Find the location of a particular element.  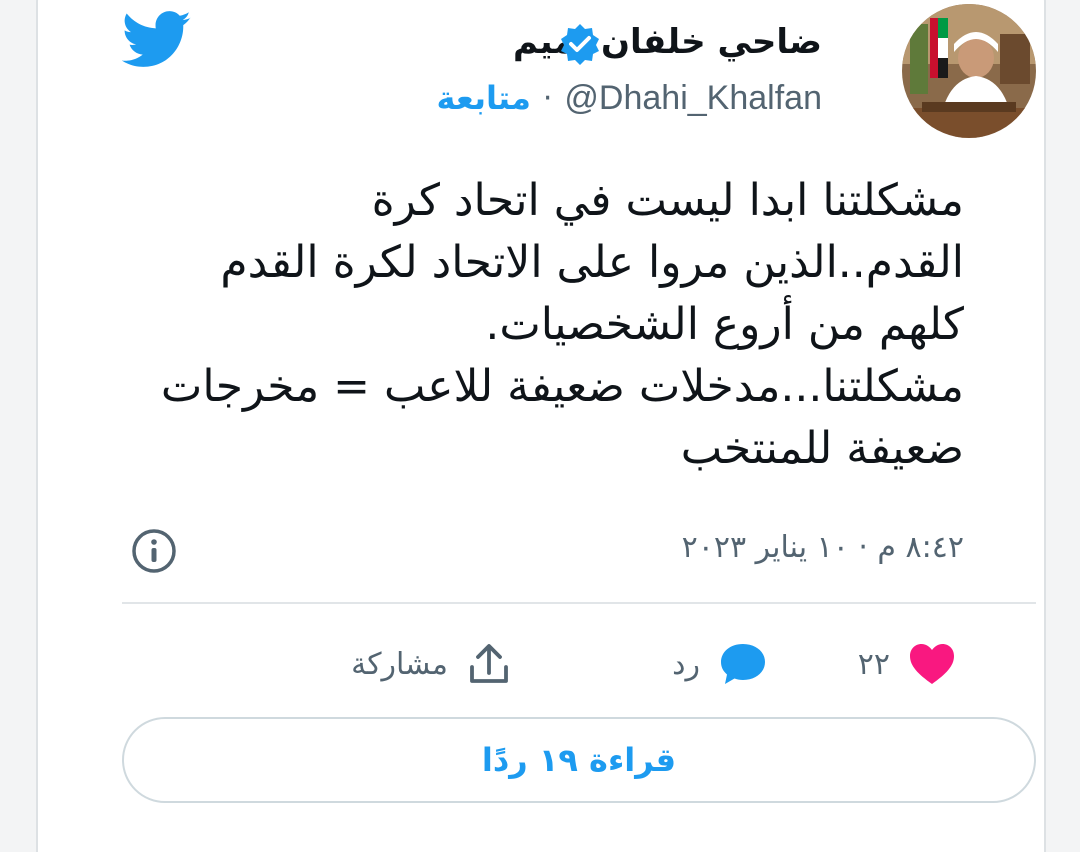

tweet-timestamp: ٨:٤٢ م · ١٠ يناير ٢٠٢٣ is located at coordinates (823, 547).